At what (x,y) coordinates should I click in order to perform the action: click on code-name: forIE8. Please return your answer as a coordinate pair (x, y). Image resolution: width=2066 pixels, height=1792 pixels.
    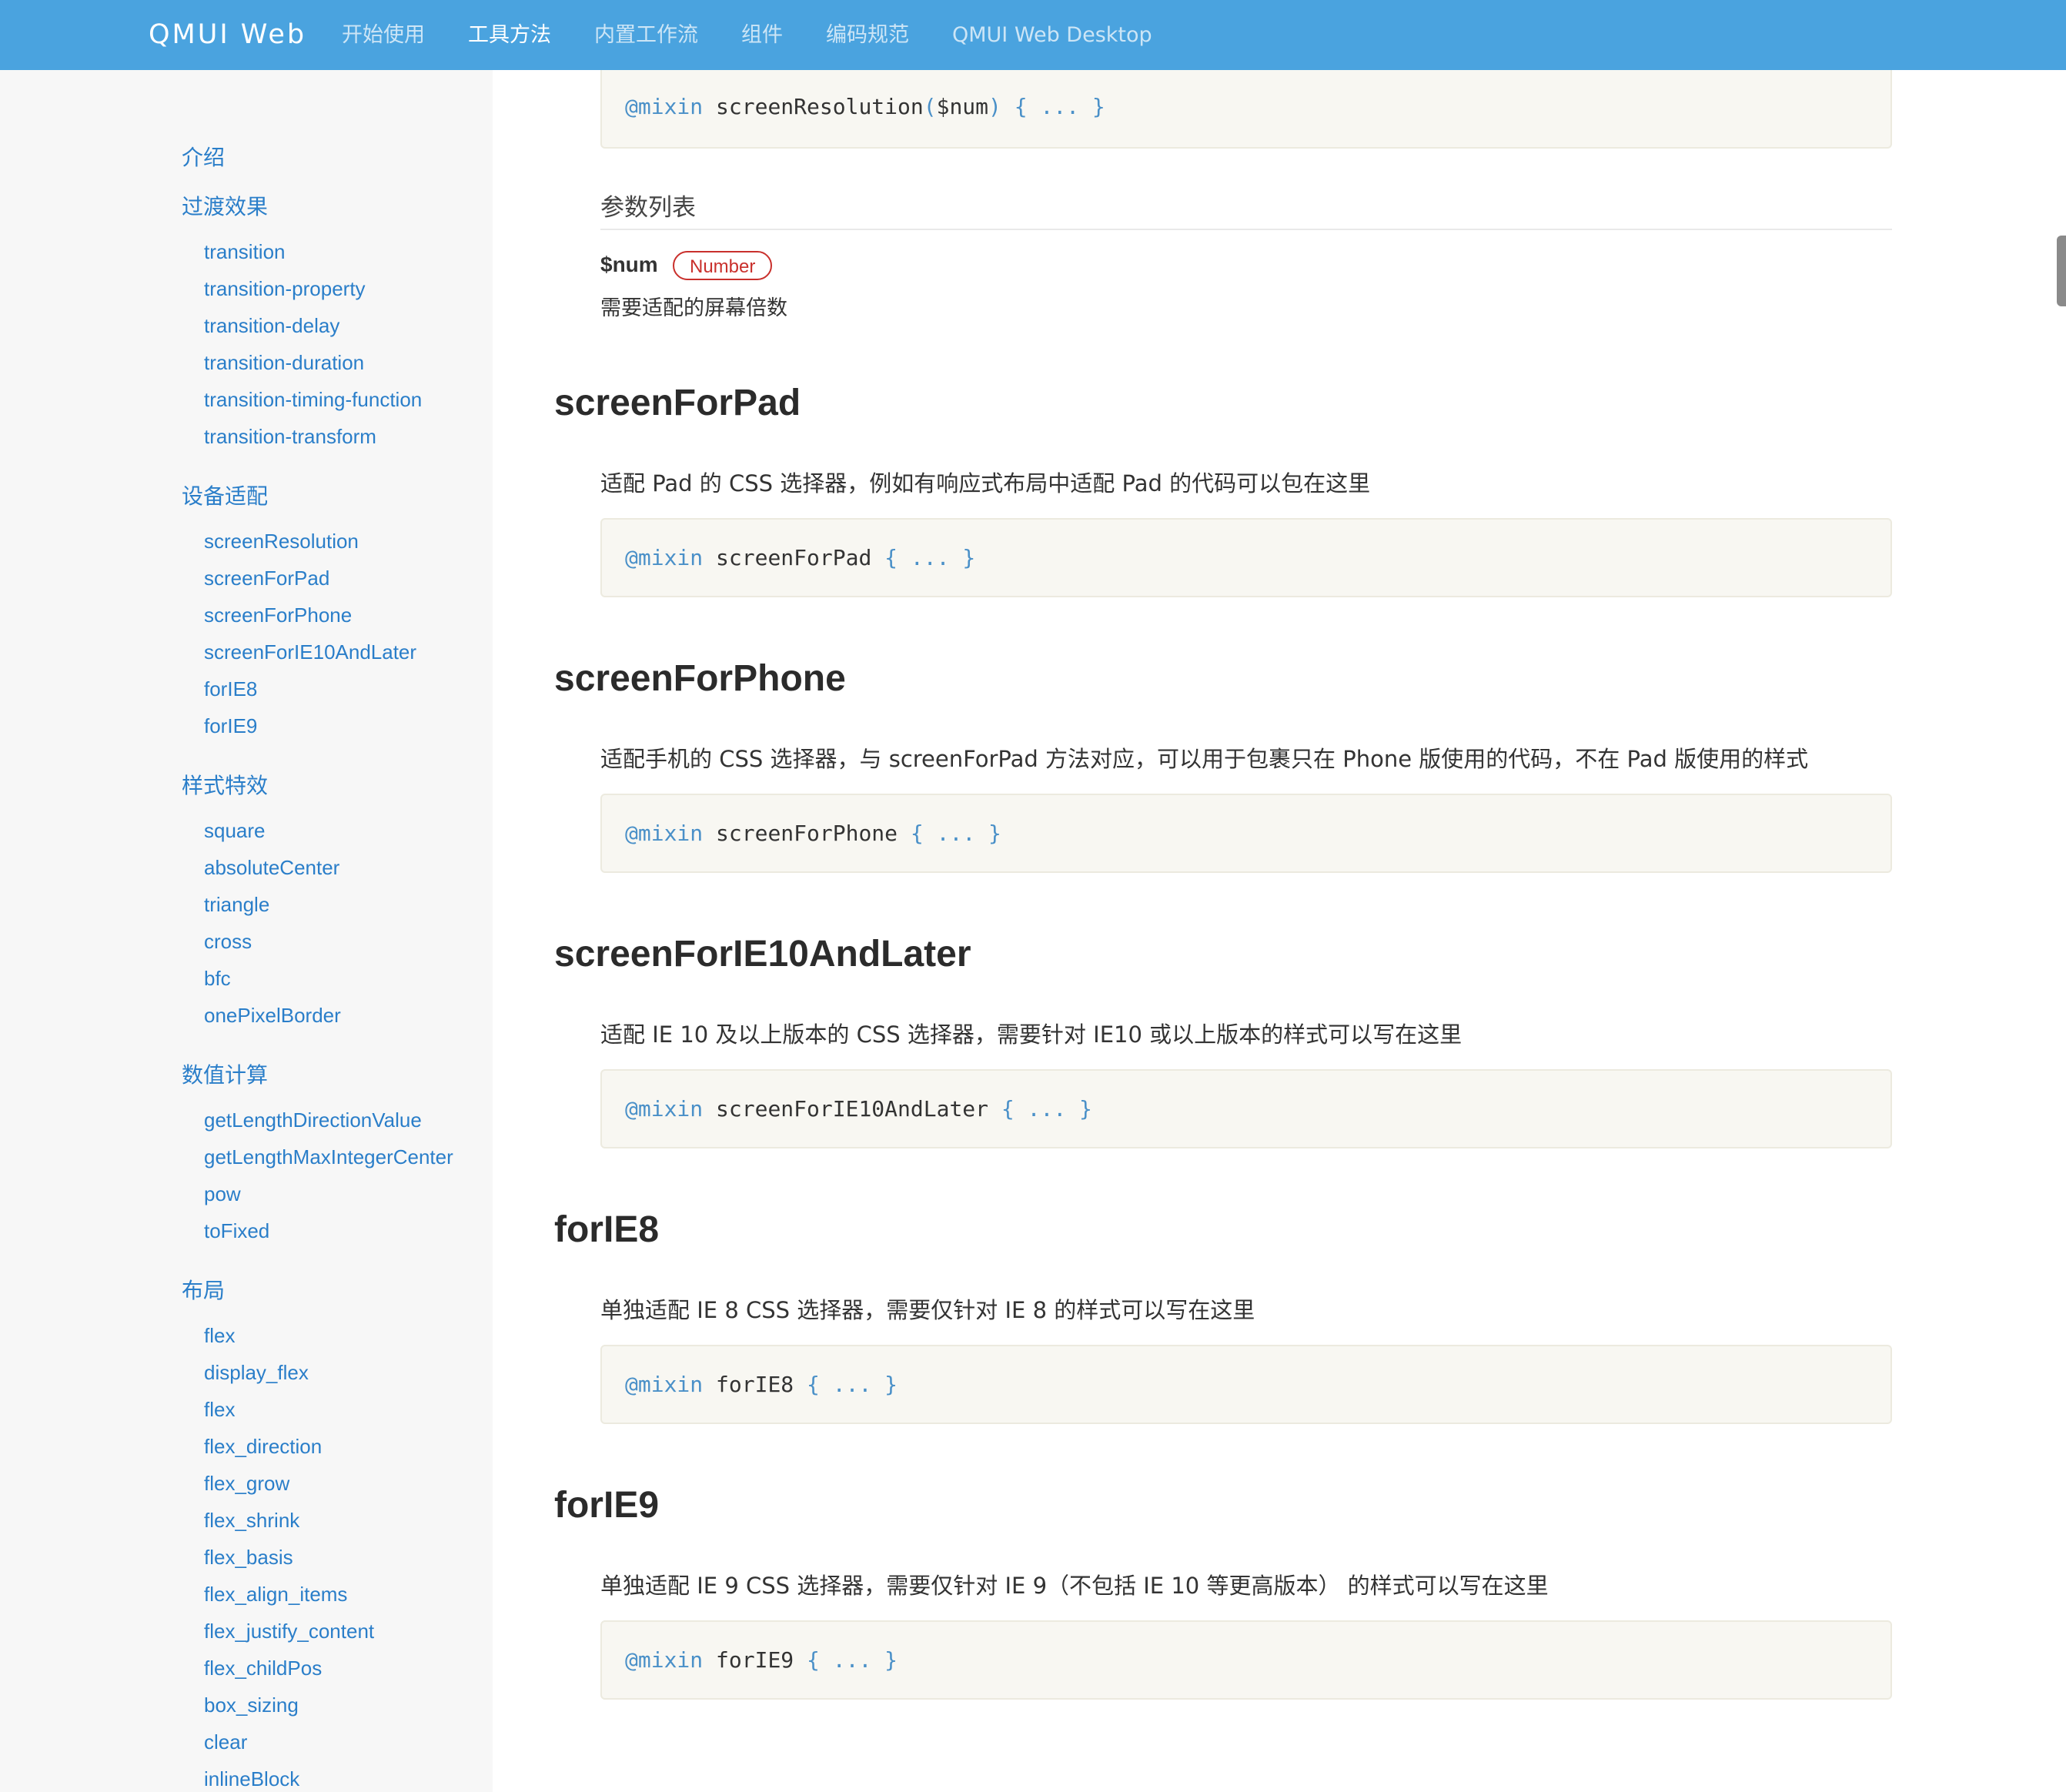
    Looking at the image, I should click on (755, 1384).